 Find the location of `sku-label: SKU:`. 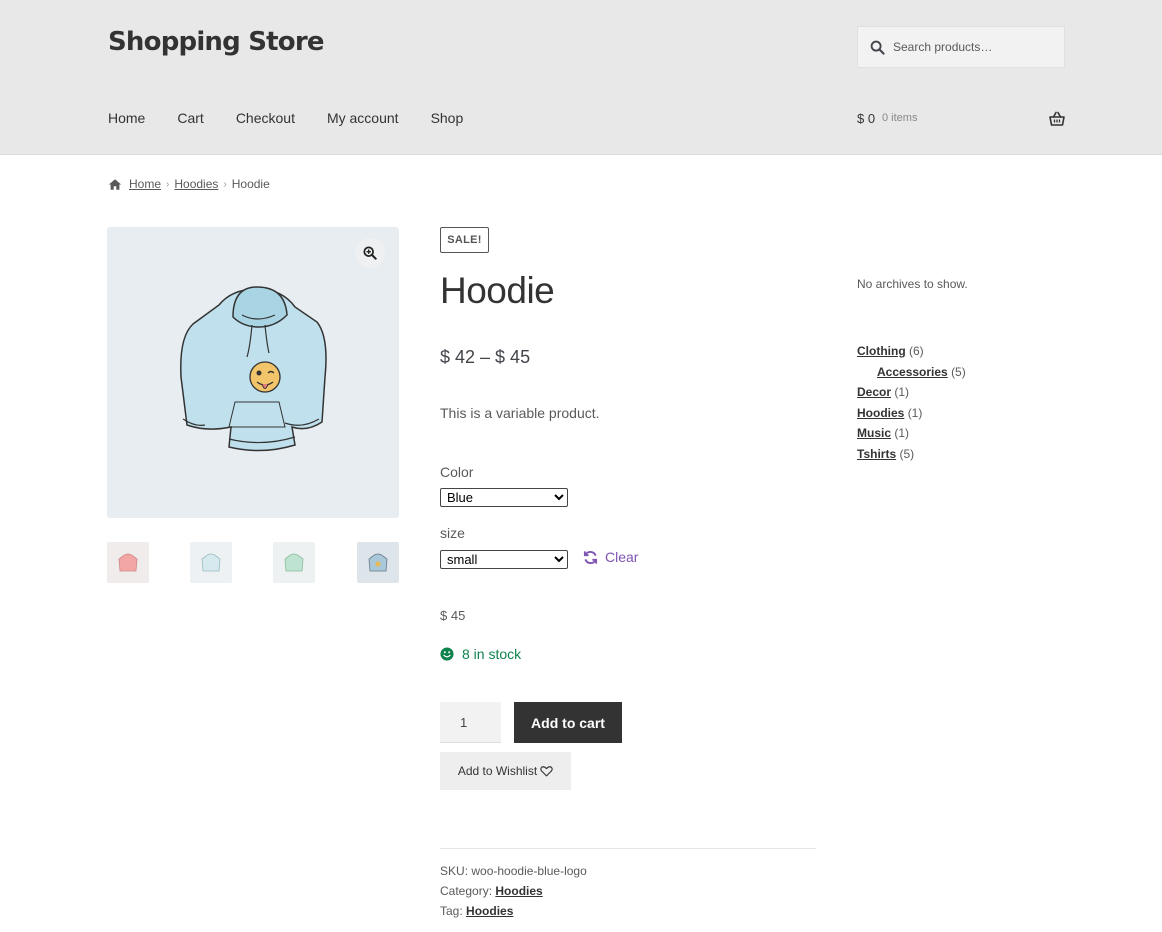

sku-label: SKU: is located at coordinates (454, 871).